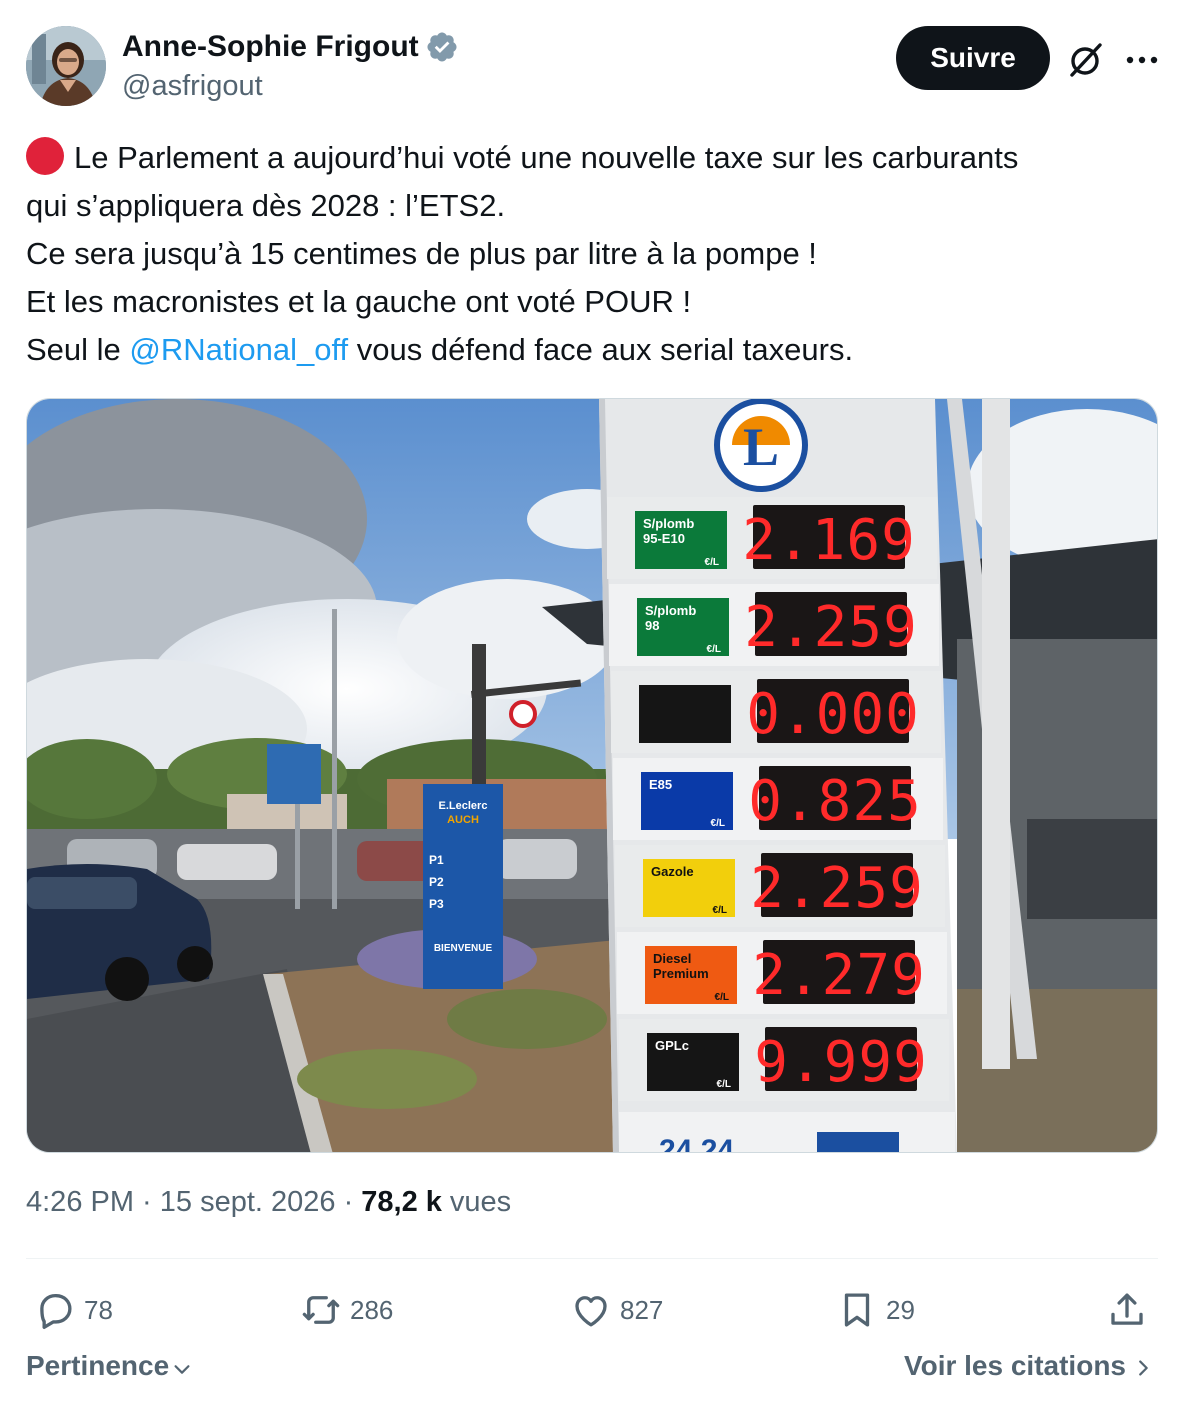 This screenshot has height=1408, width=1188. Describe the element at coordinates (685, 714) in the screenshot. I see `fuel-label-panel` at that location.